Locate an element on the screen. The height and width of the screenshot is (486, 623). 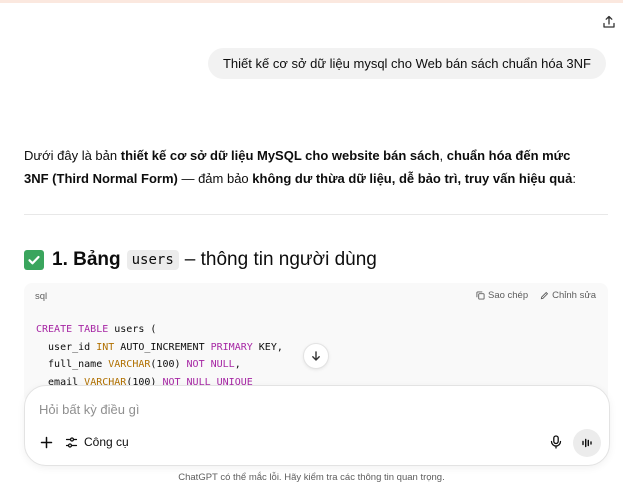
plus-icon is located at coordinates (46, 442).